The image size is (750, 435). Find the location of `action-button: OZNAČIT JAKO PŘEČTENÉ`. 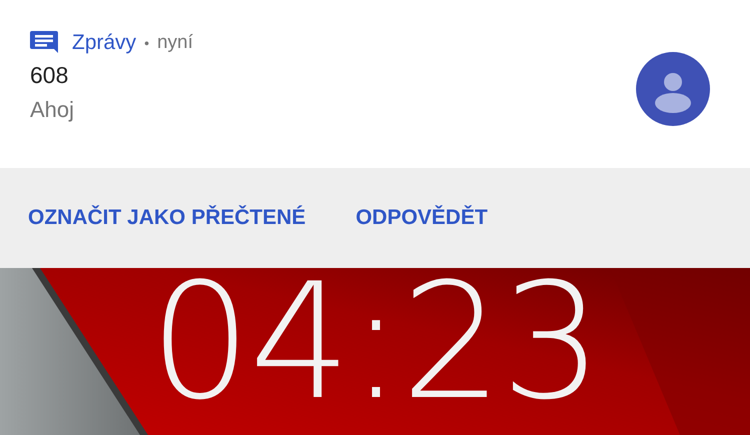

action-button: OZNAČIT JAKO PŘEČTENÉ is located at coordinates (167, 218).